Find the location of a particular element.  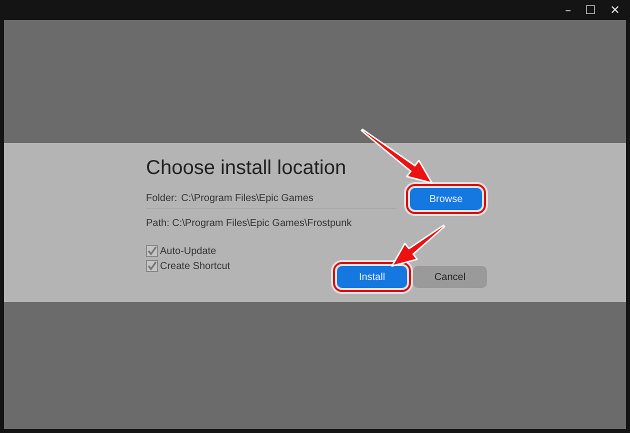

folder-label: Folder: is located at coordinates (162, 198).